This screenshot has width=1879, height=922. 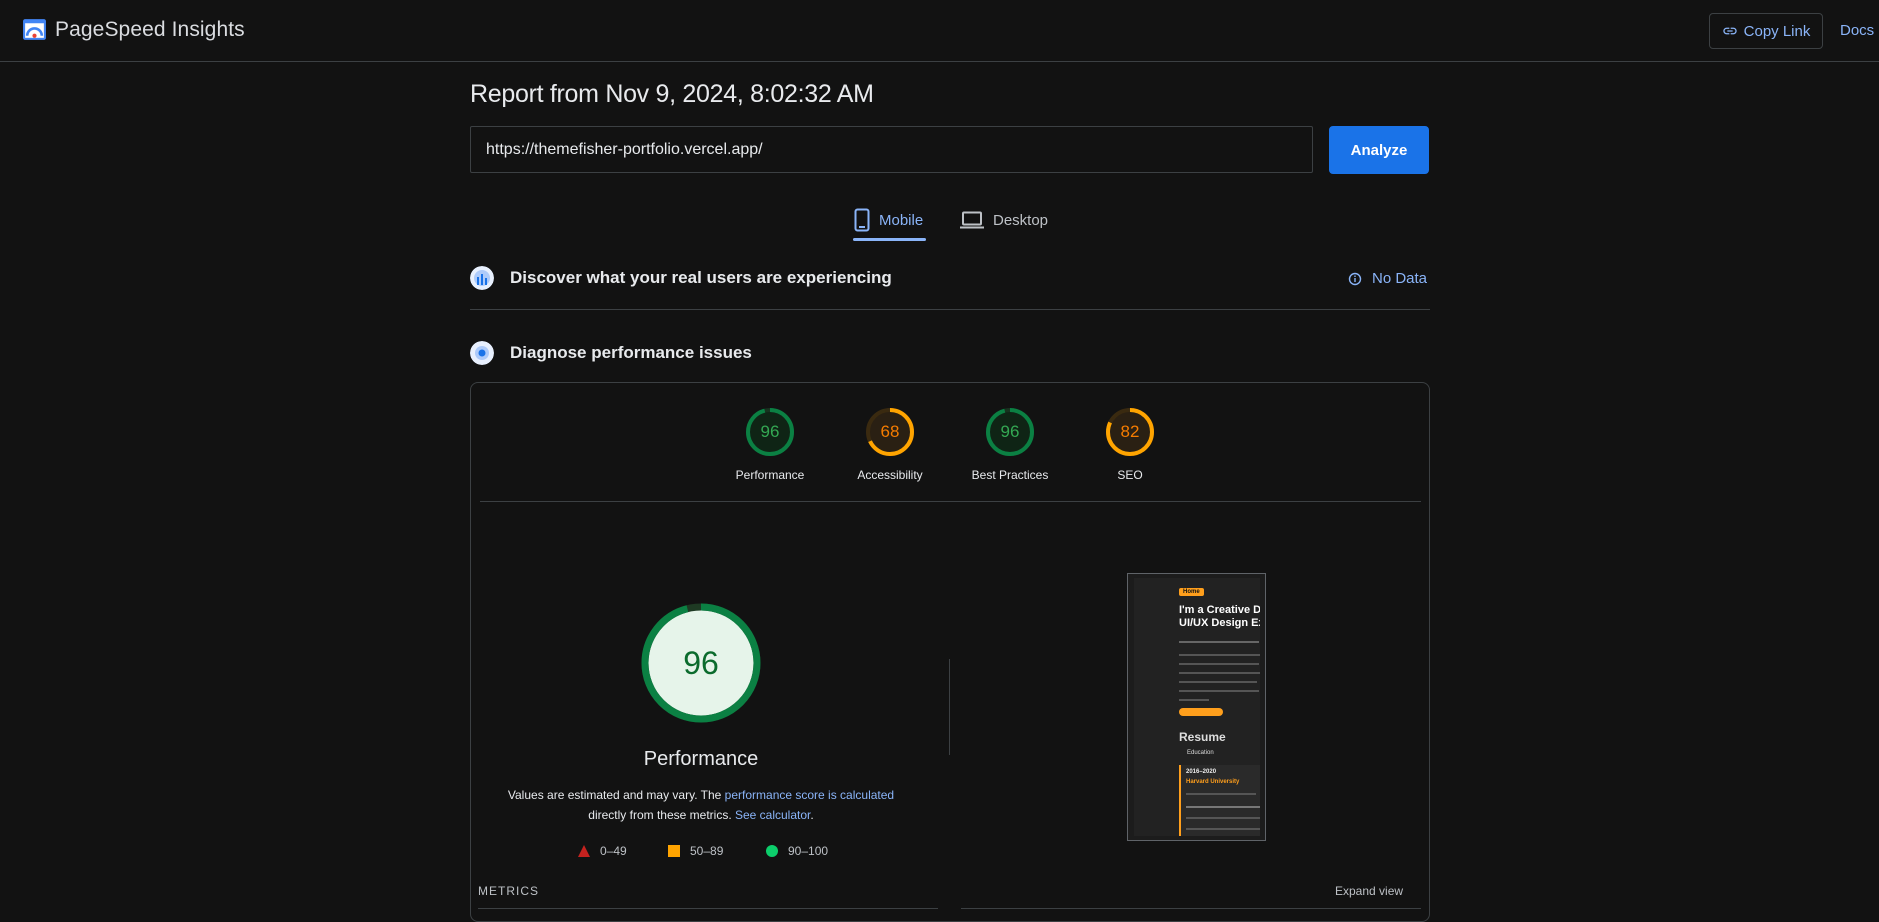 I want to click on big-gauge-score: 96, so click(x=701, y=663).